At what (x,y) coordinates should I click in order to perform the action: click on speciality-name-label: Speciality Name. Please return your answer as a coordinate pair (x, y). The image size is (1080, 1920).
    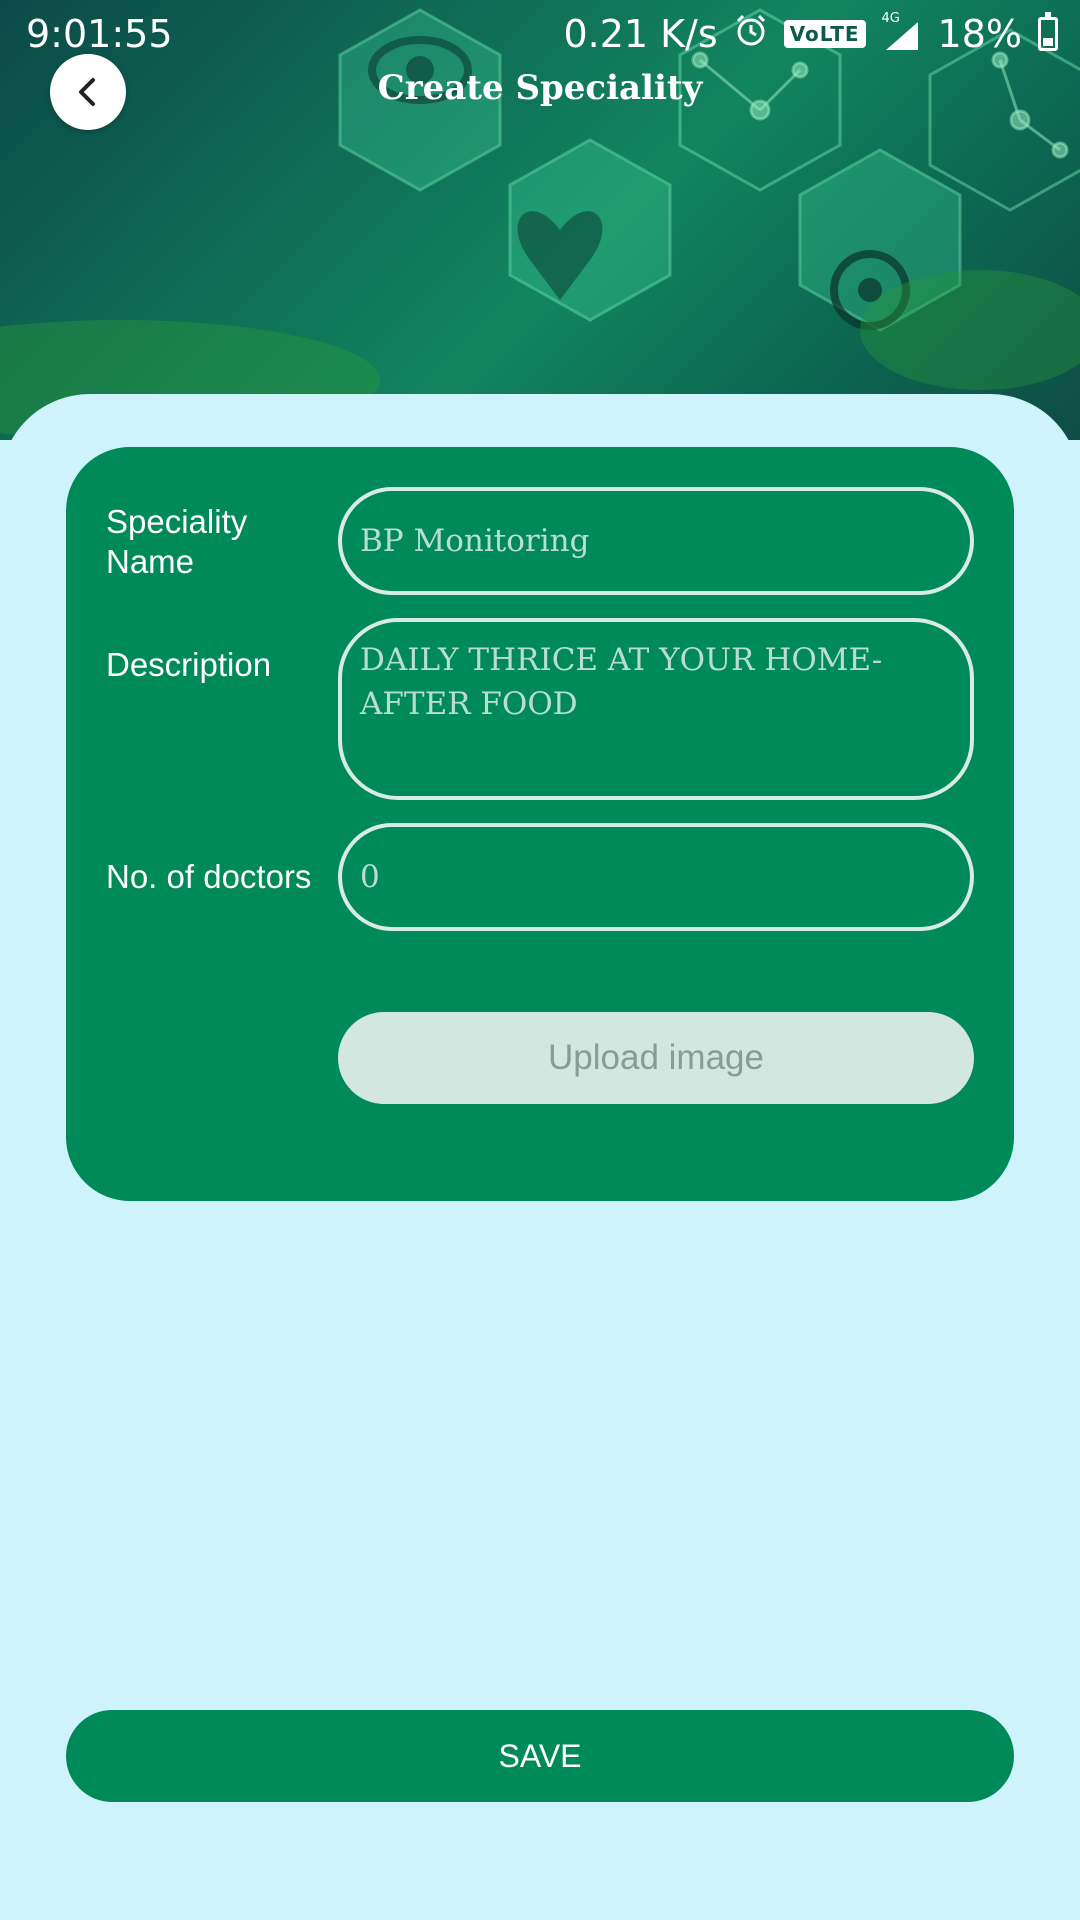
    Looking at the image, I should click on (177, 541).